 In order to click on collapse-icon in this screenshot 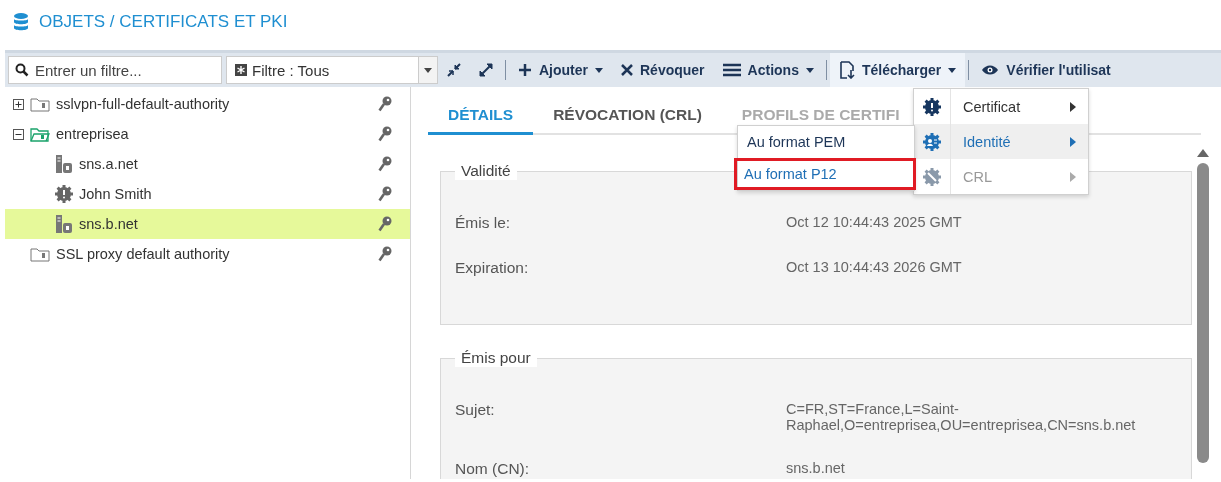, I will do `click(454, 70)`.